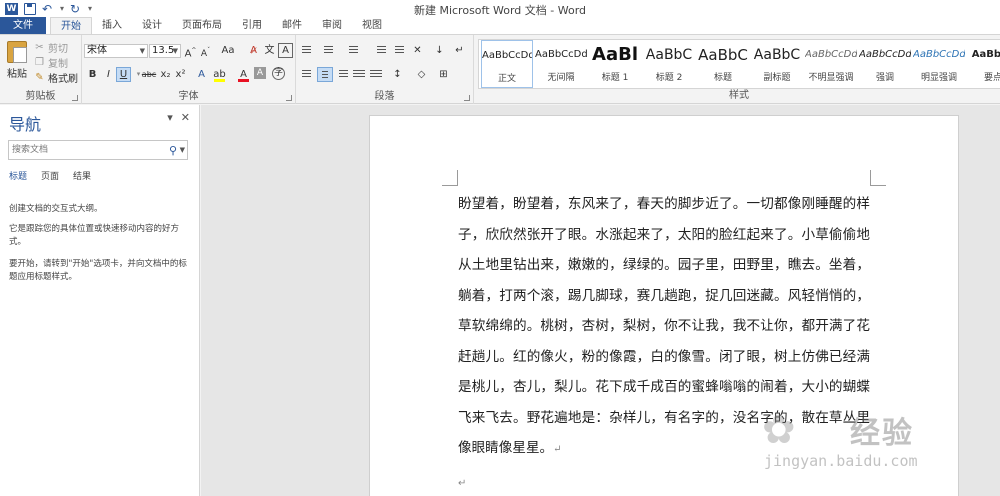 The width and height of the screenshot is (1000, 496). I want to click on nav-pane-controls: ▾ ✕, so click(178, 117).